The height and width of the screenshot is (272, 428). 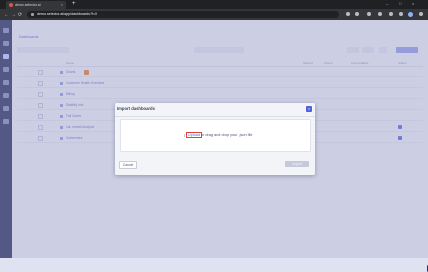 I want to click on address-bar: demo.selector.ai/app/dashboards?f=0, so click(x=183, y=14).